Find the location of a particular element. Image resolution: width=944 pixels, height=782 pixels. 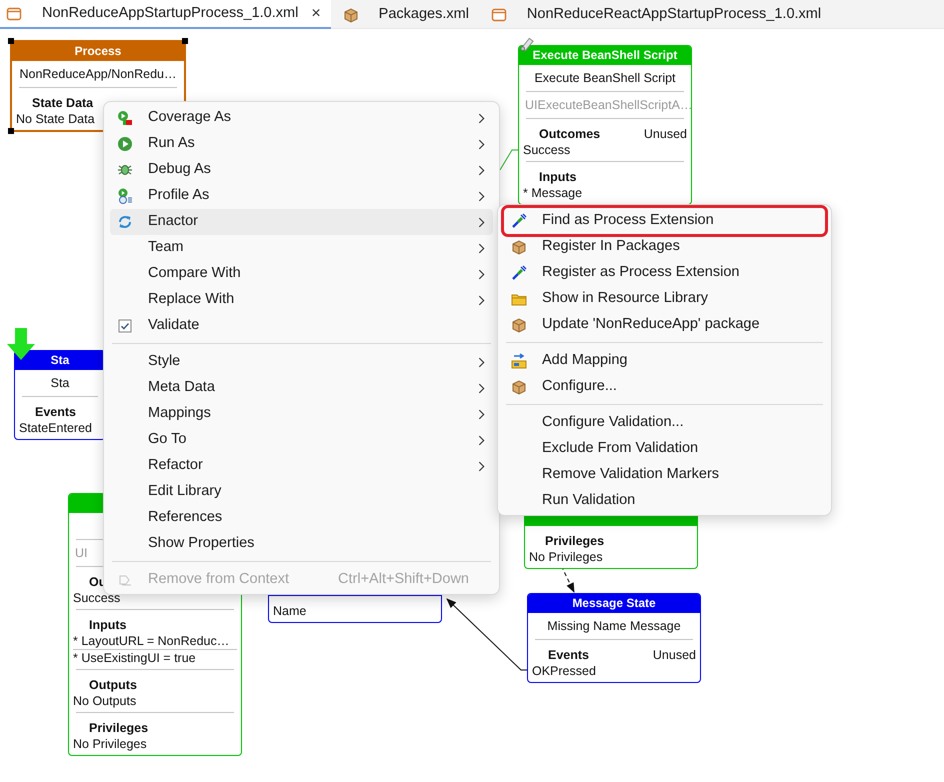

menu-item: Run As is located at coordinates (301, 144).